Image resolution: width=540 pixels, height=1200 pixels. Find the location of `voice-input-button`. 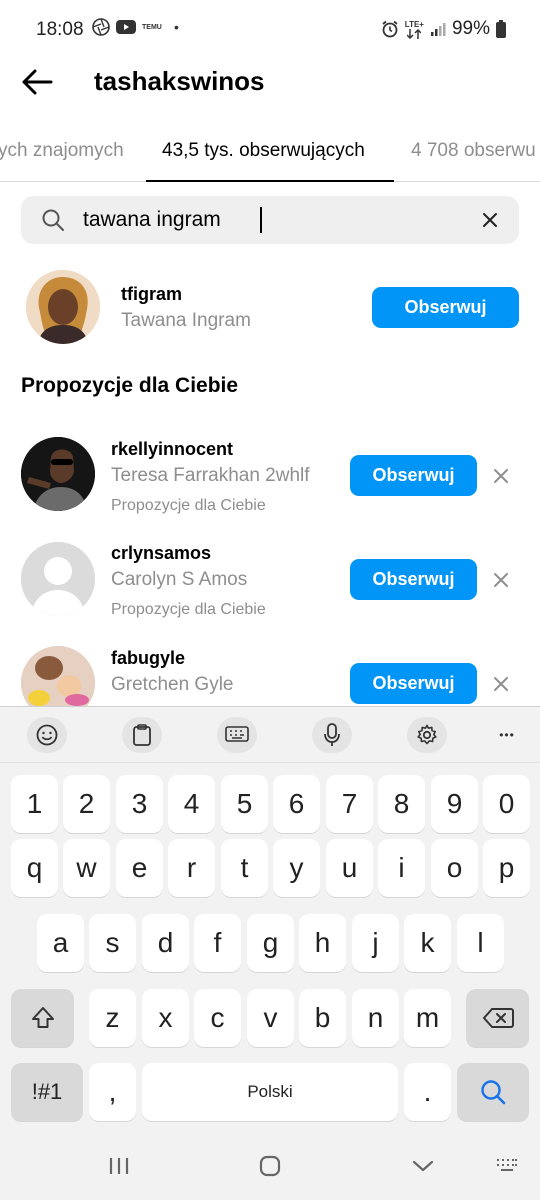

voice-input-button is located at coordinates (332, 735).